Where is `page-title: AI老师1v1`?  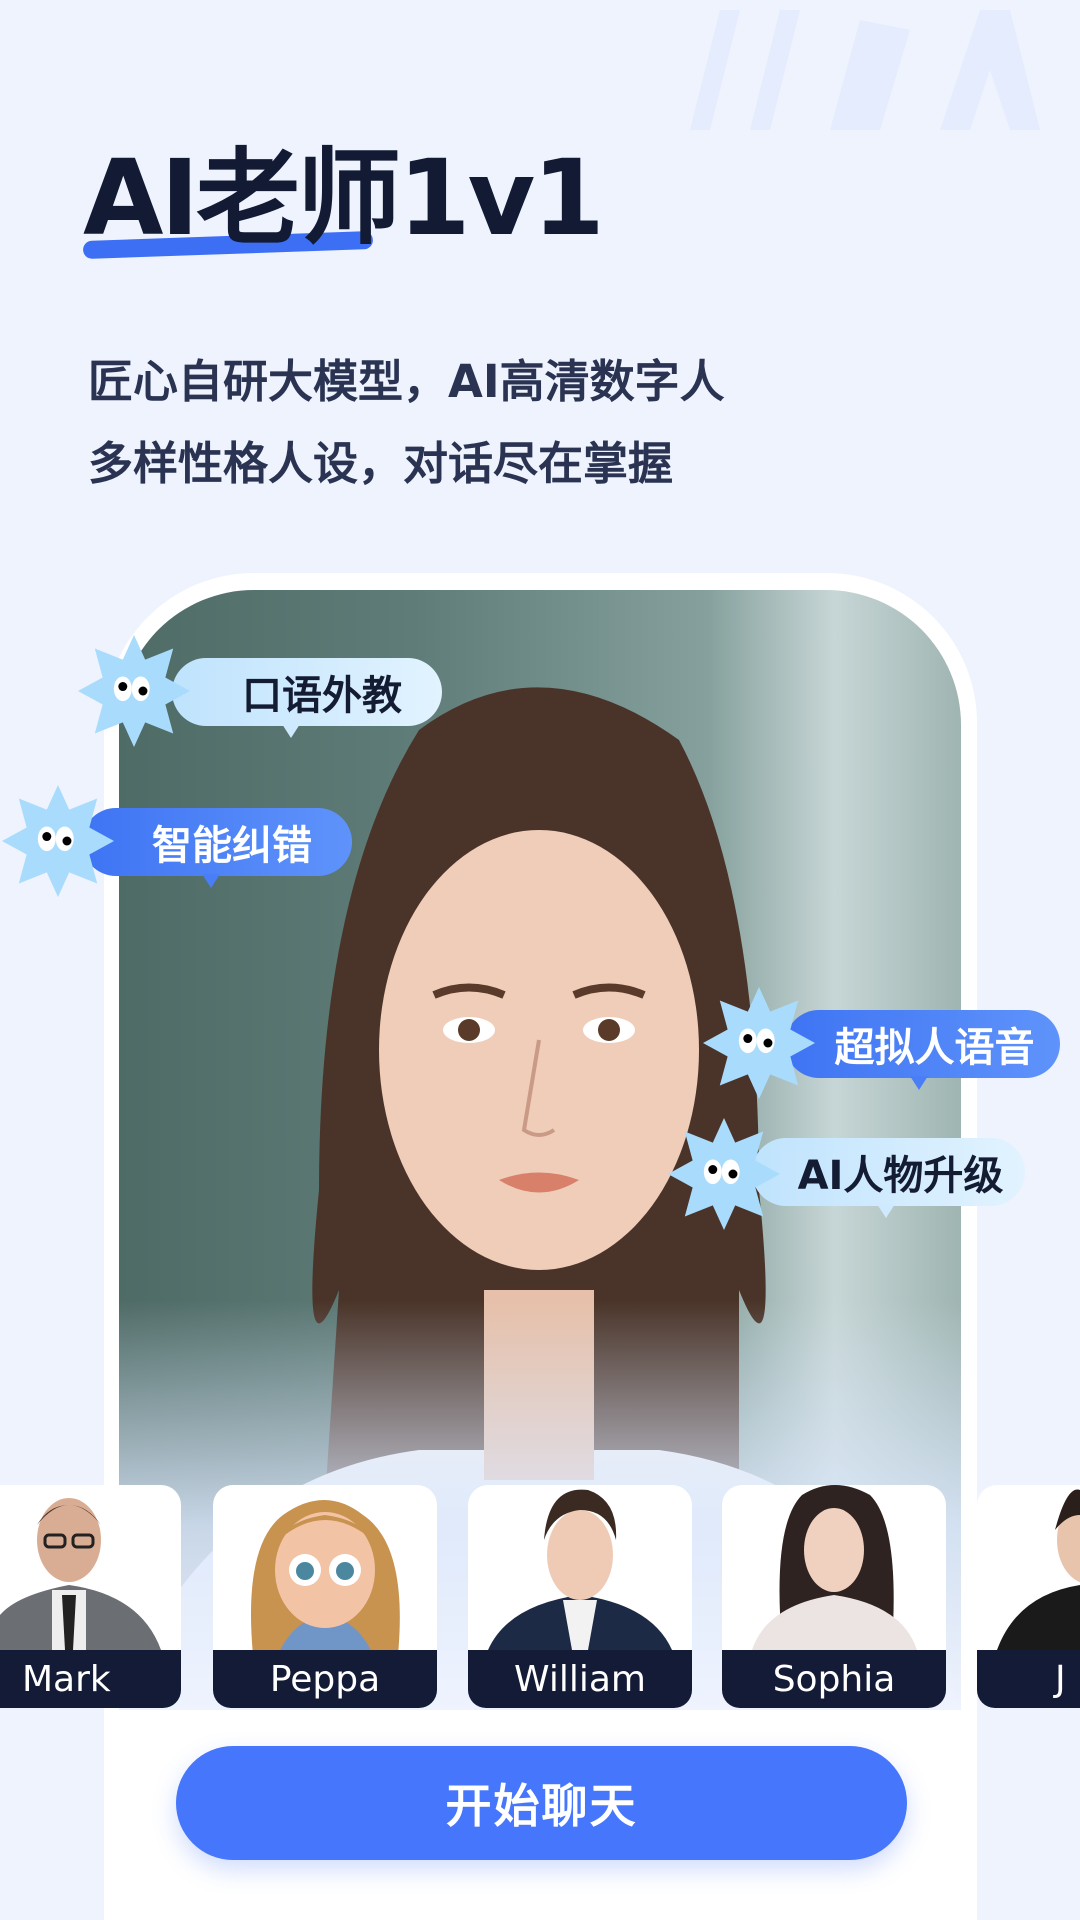 page-title: AI老师1v1 is located at coordinates (344, 198).